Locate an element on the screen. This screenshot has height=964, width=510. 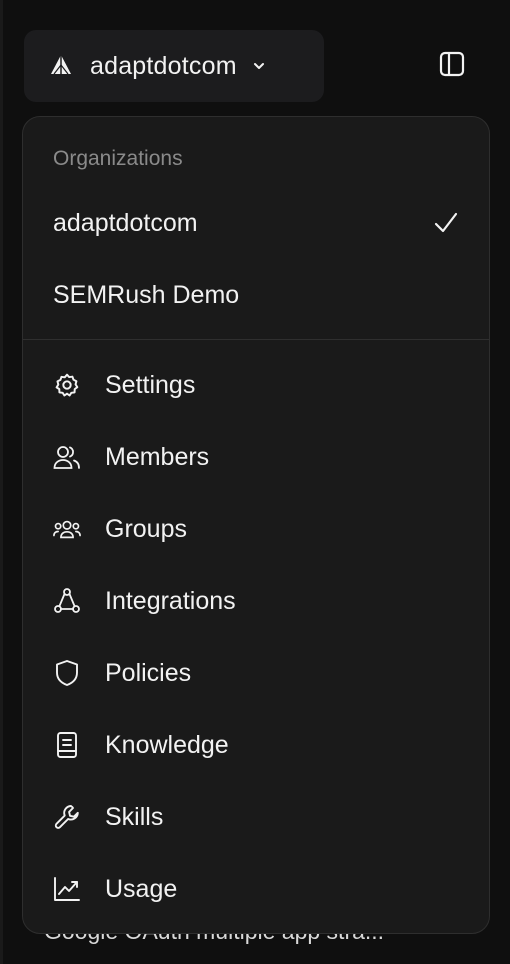
menu-item-label: Members is located at coordinates (157, 456).